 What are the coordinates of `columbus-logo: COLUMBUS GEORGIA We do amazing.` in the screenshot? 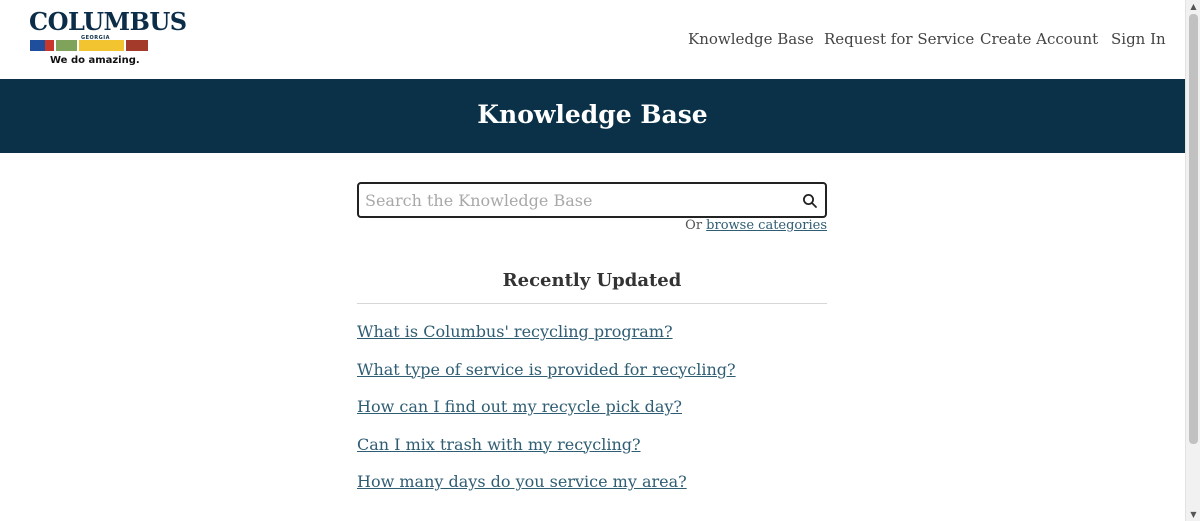 It's located at (108, 39).